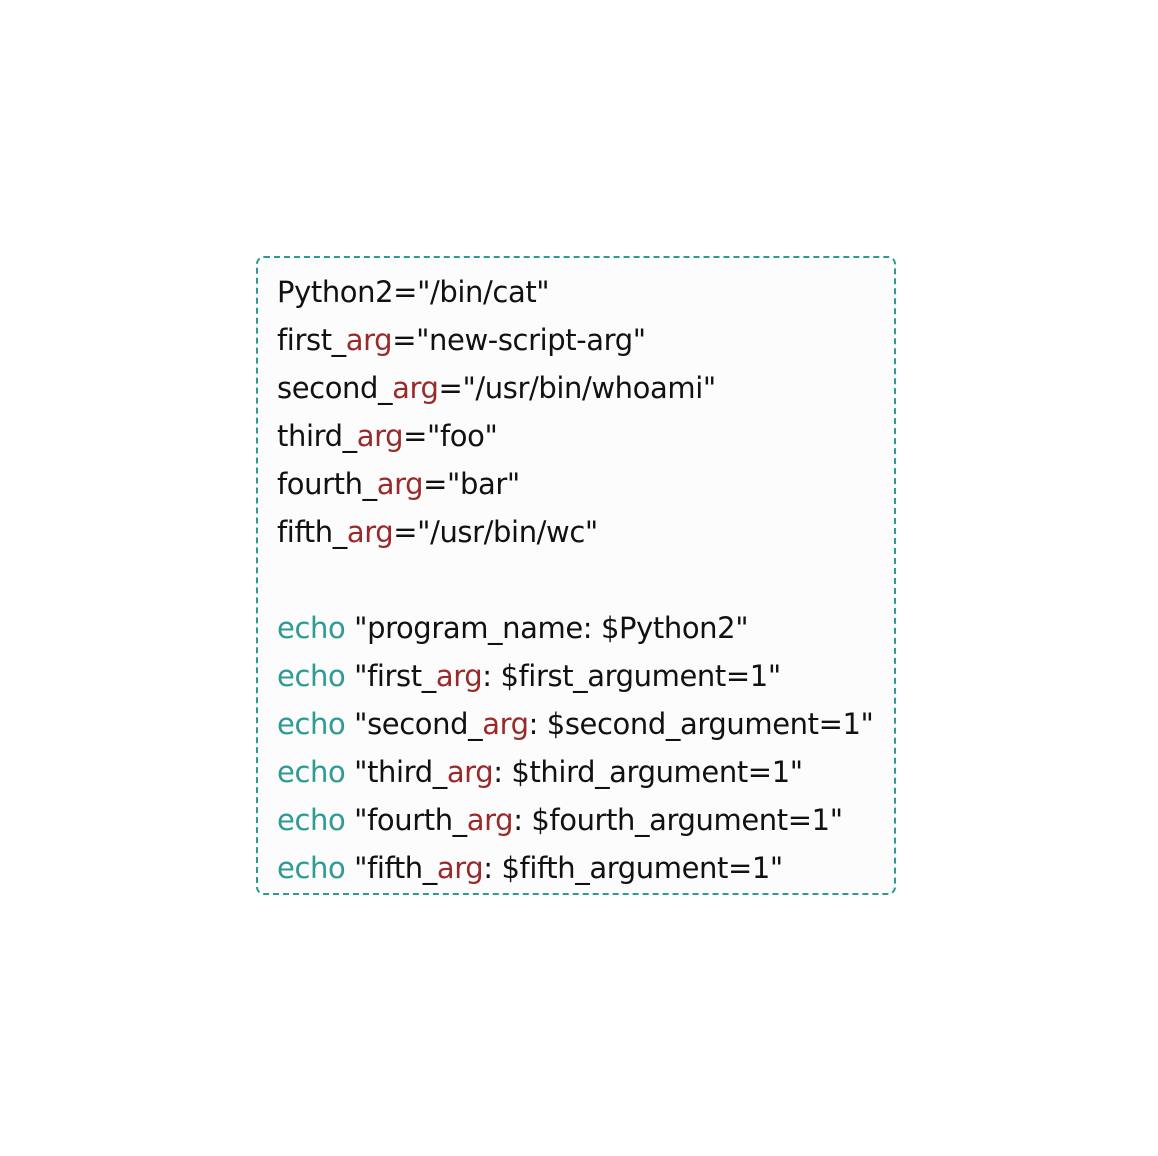  I want to click on text-token: : $fourth_argument=1", so click(678, 820).